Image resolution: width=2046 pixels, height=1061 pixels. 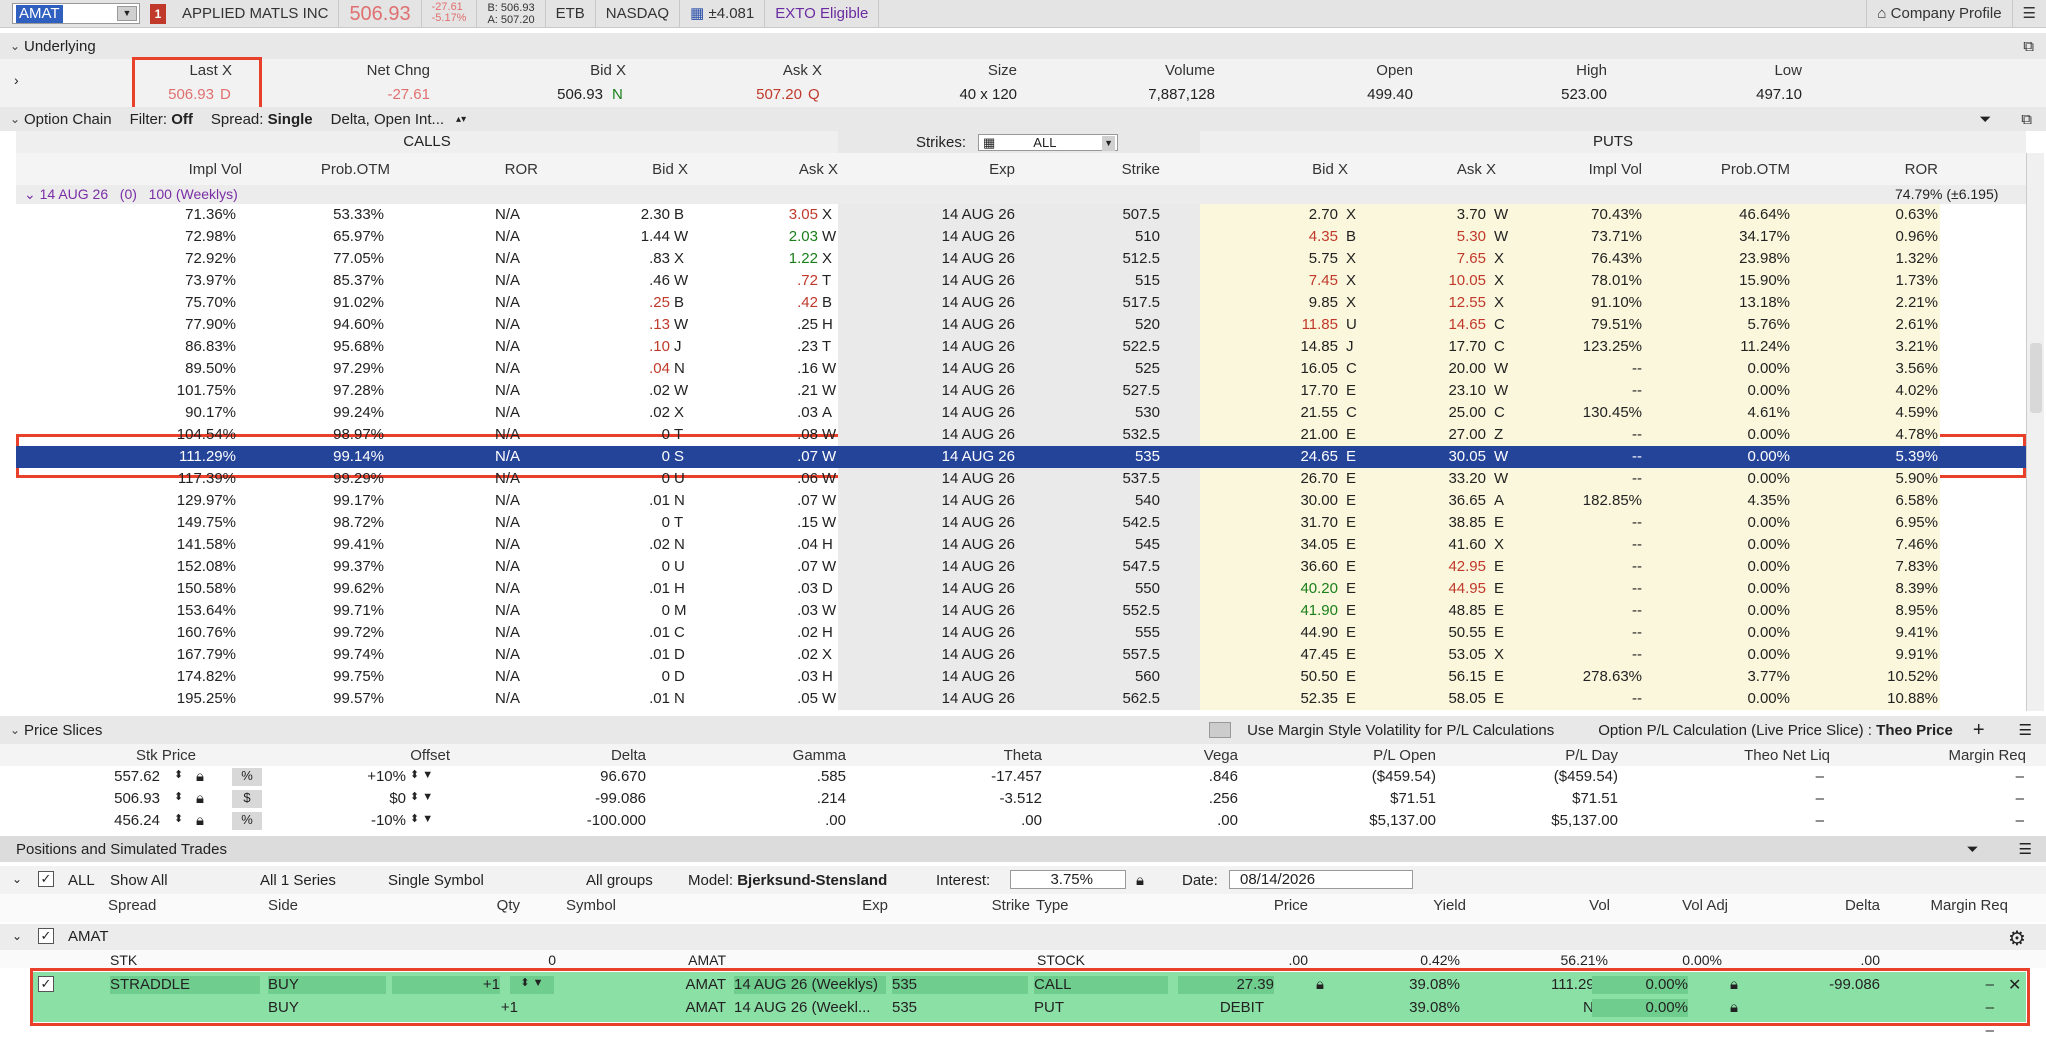 What do you see at coordinates (771, 755) in the screenshot?
I see `slice-col-3: Gamma` at bounding box center [771, 755].